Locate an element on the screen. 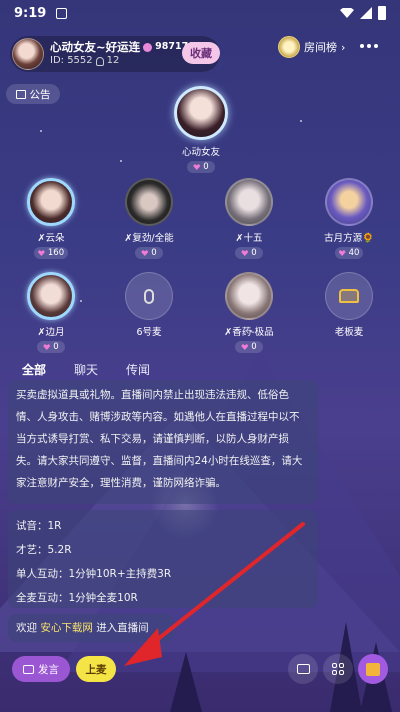  seat-name: 老板麦 is located at coordinates (349, 332).